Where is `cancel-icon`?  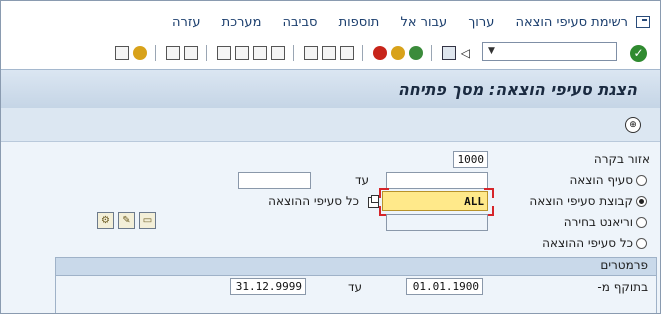
cancel-icon is located at coordinates (380, 53).